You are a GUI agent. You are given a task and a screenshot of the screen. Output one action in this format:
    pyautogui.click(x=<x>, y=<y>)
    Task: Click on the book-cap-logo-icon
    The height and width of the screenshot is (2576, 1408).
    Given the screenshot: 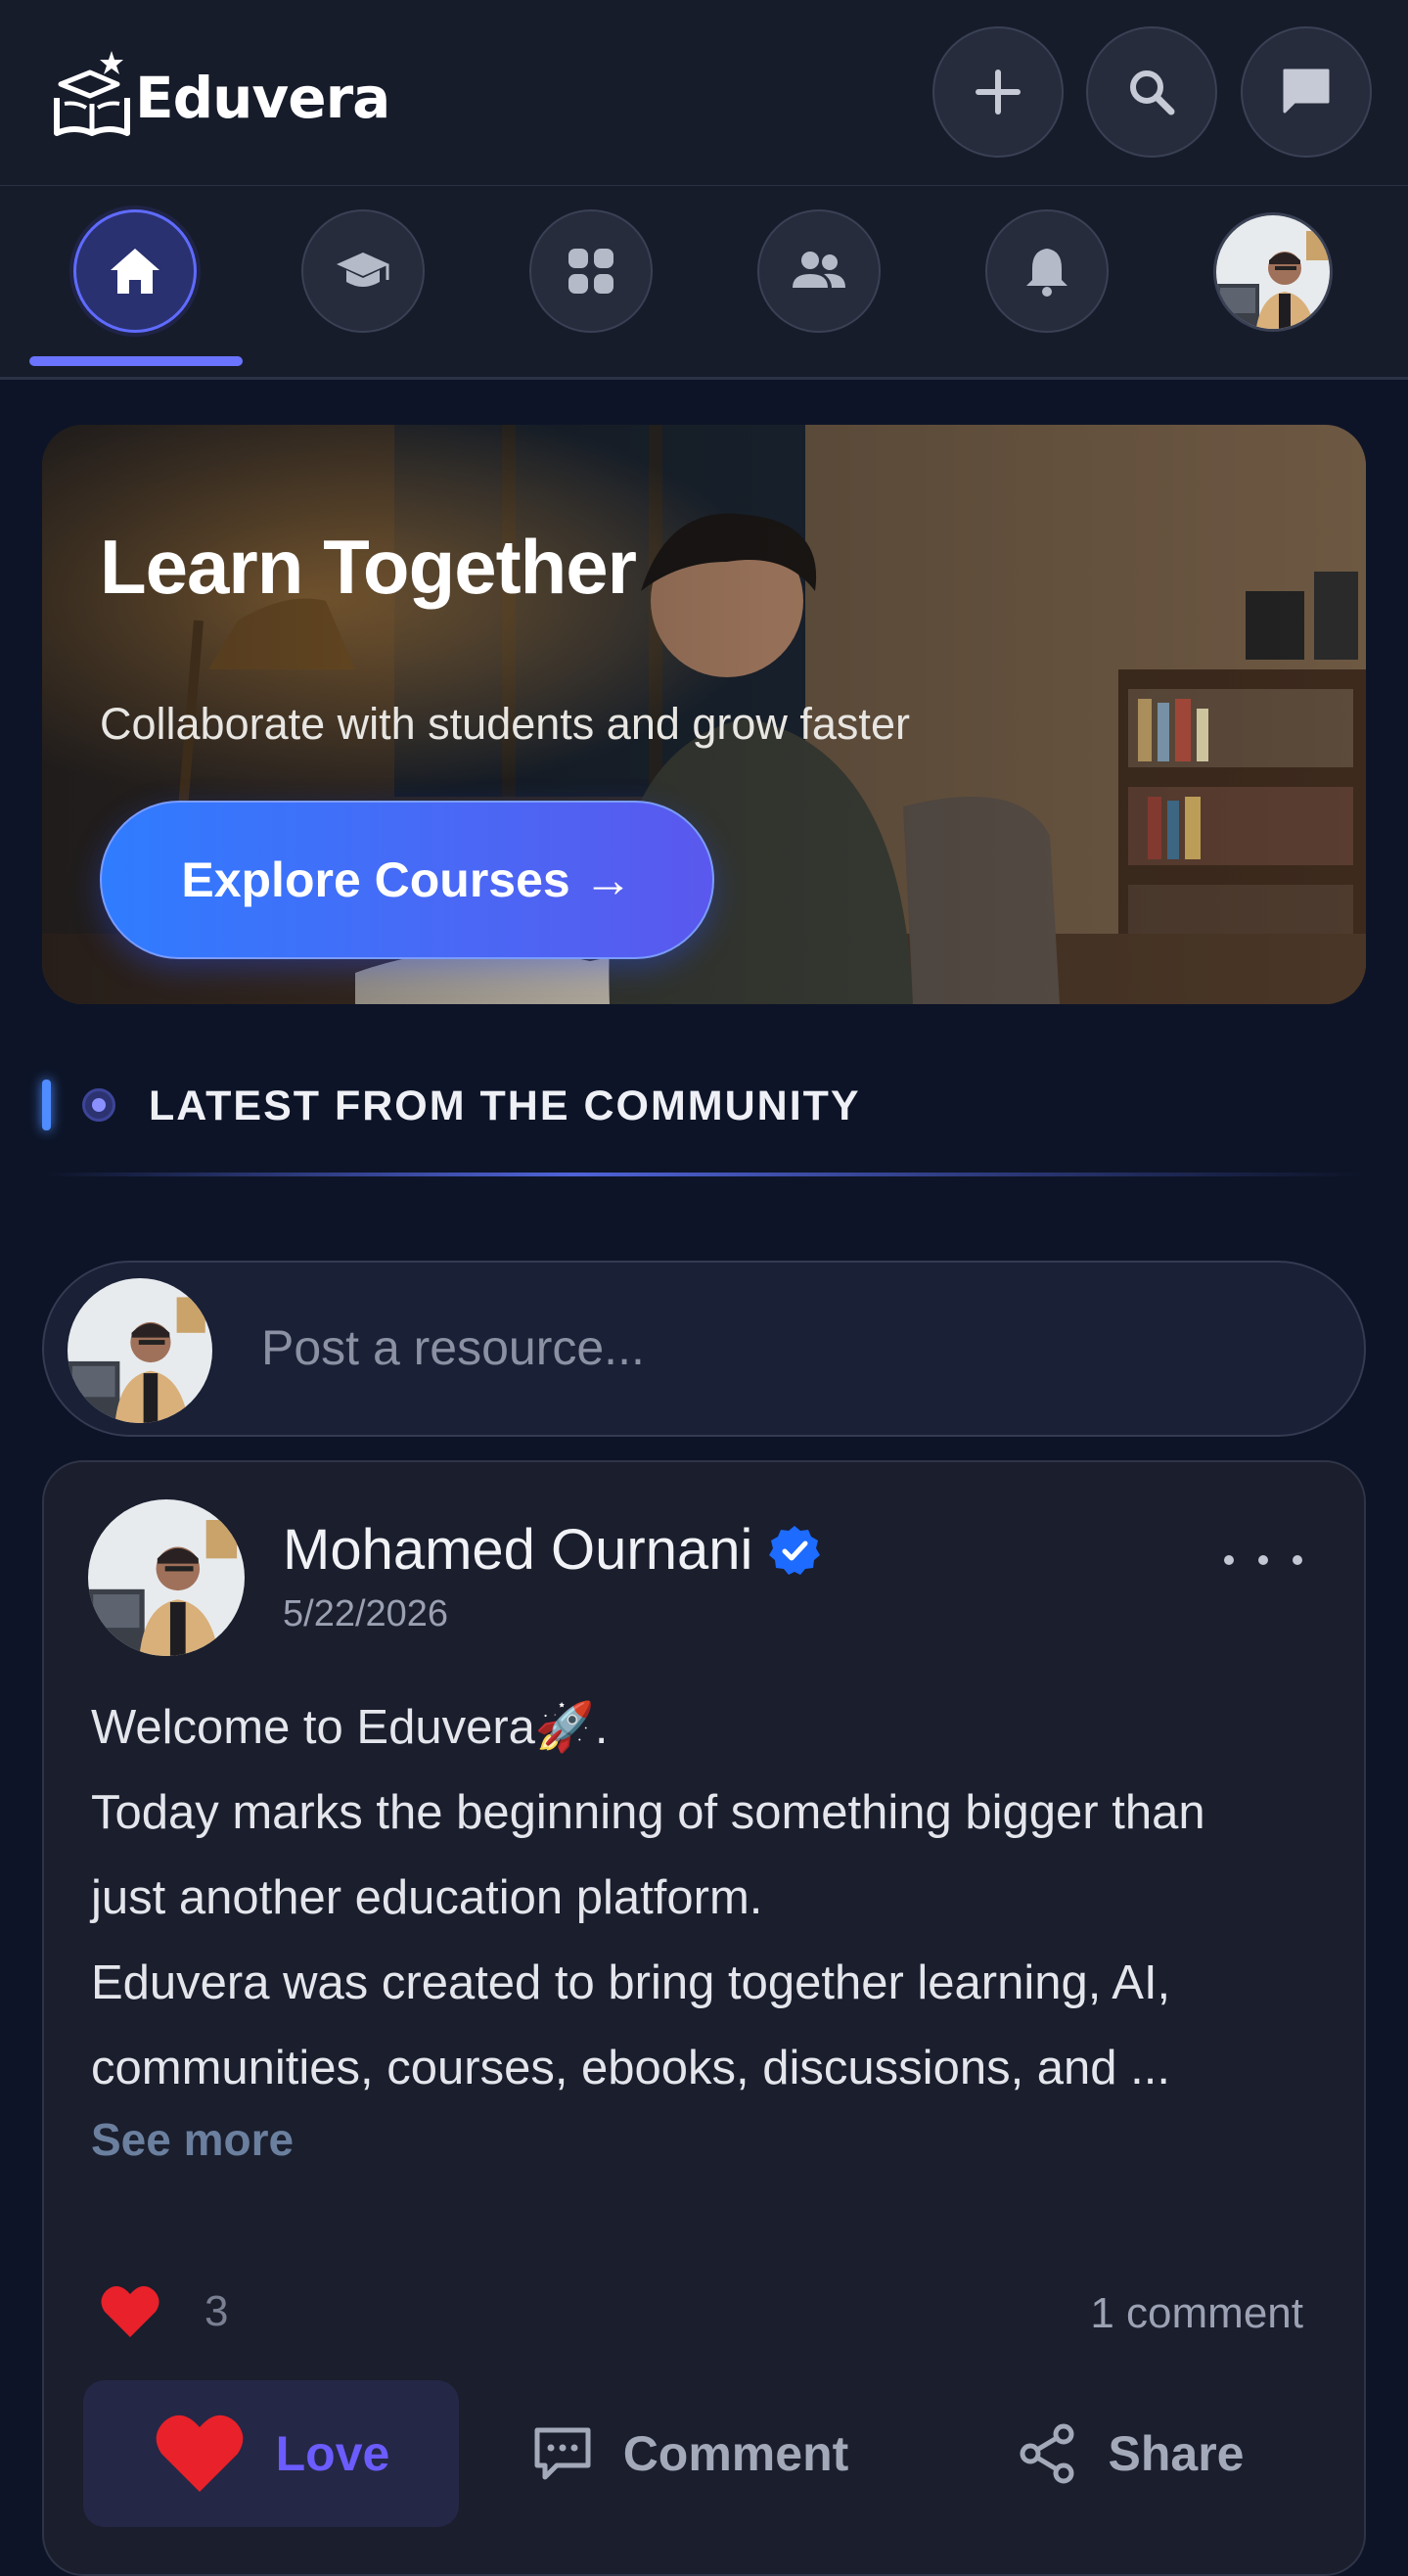 What is the action you would take?
    pyautogui.click(x=92, y=94)
    